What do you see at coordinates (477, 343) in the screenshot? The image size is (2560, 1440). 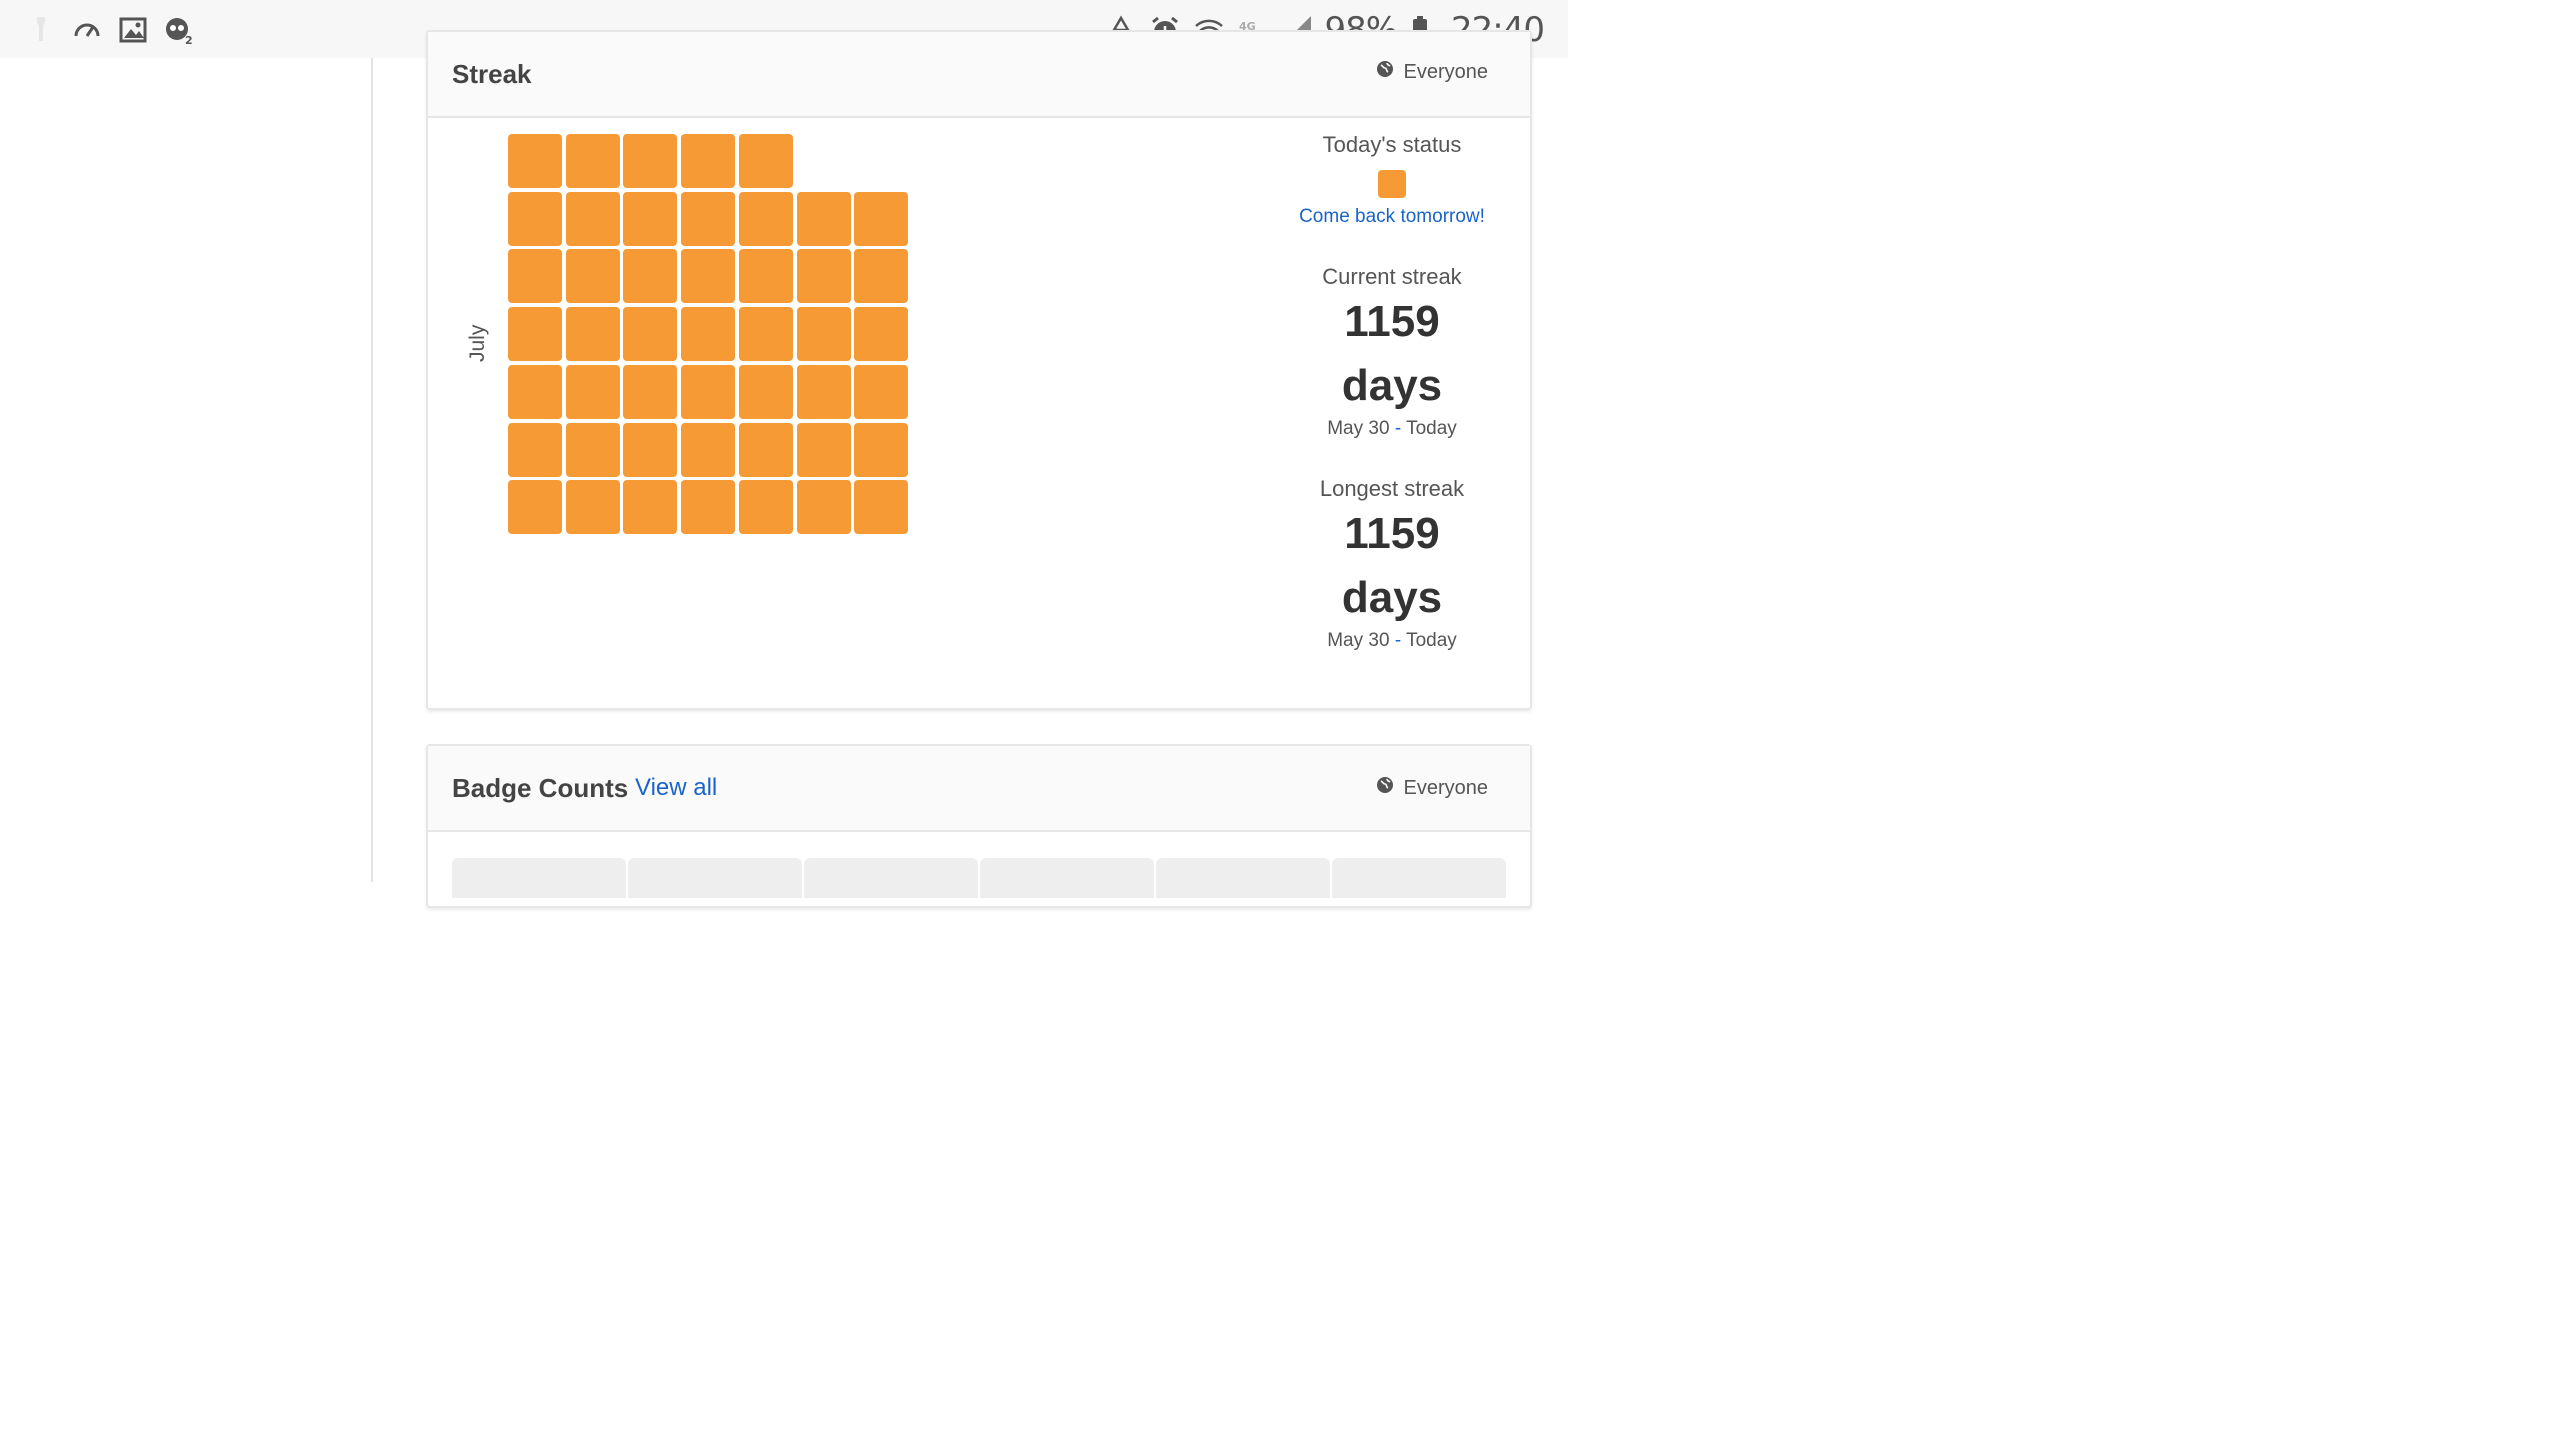 I see `month-label: July` at bounding box center [477, 343].